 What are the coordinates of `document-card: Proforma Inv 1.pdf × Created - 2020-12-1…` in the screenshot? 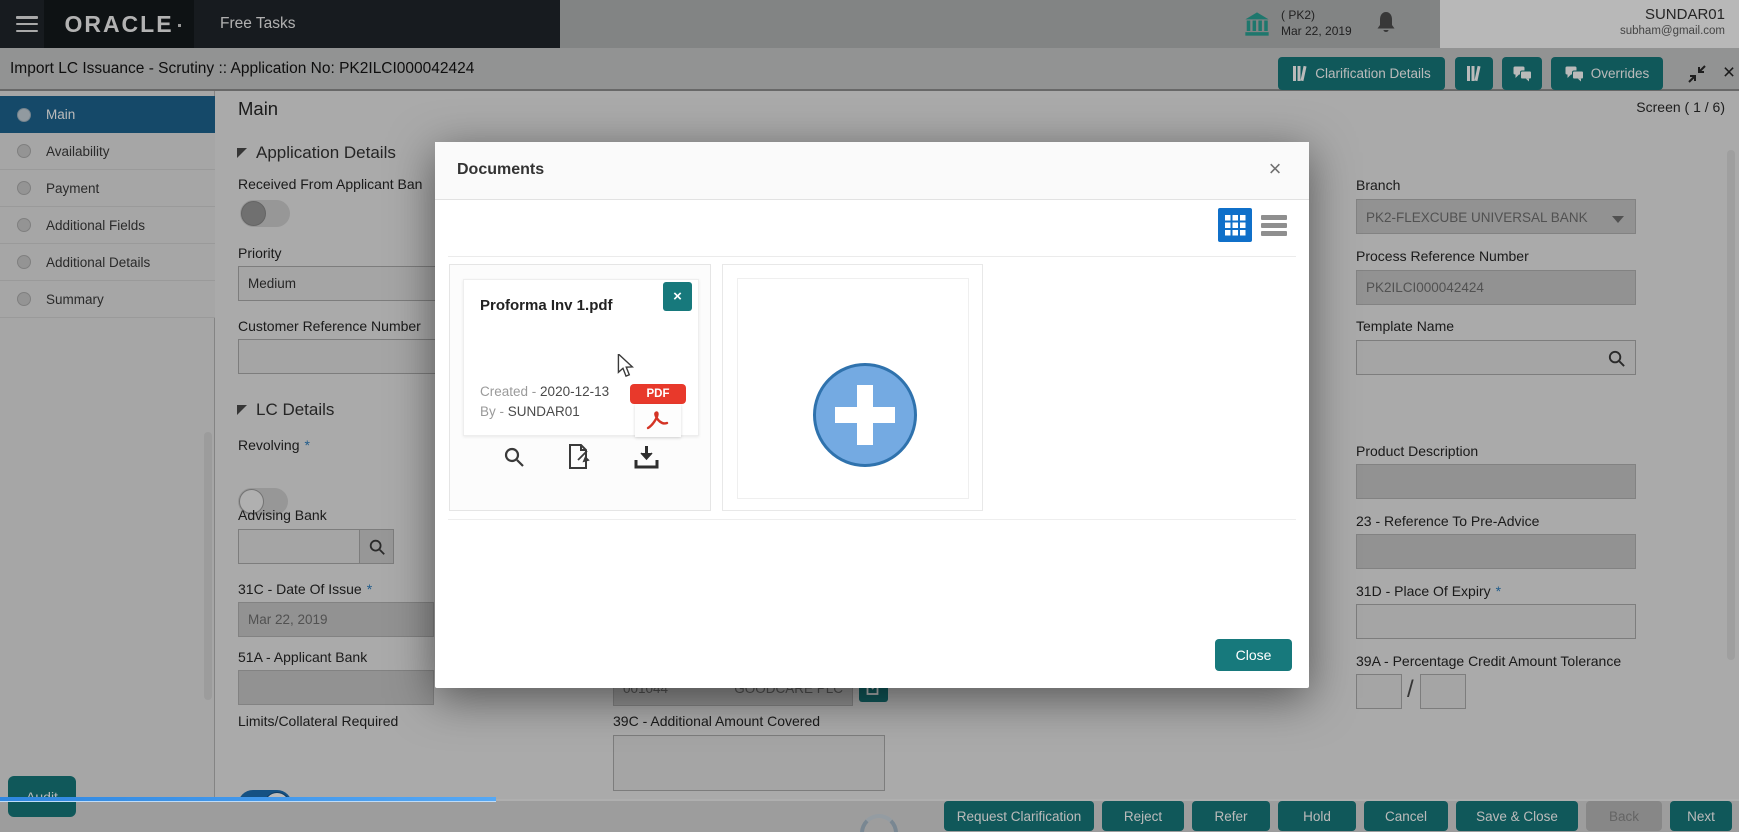 It's located at (580, 387).